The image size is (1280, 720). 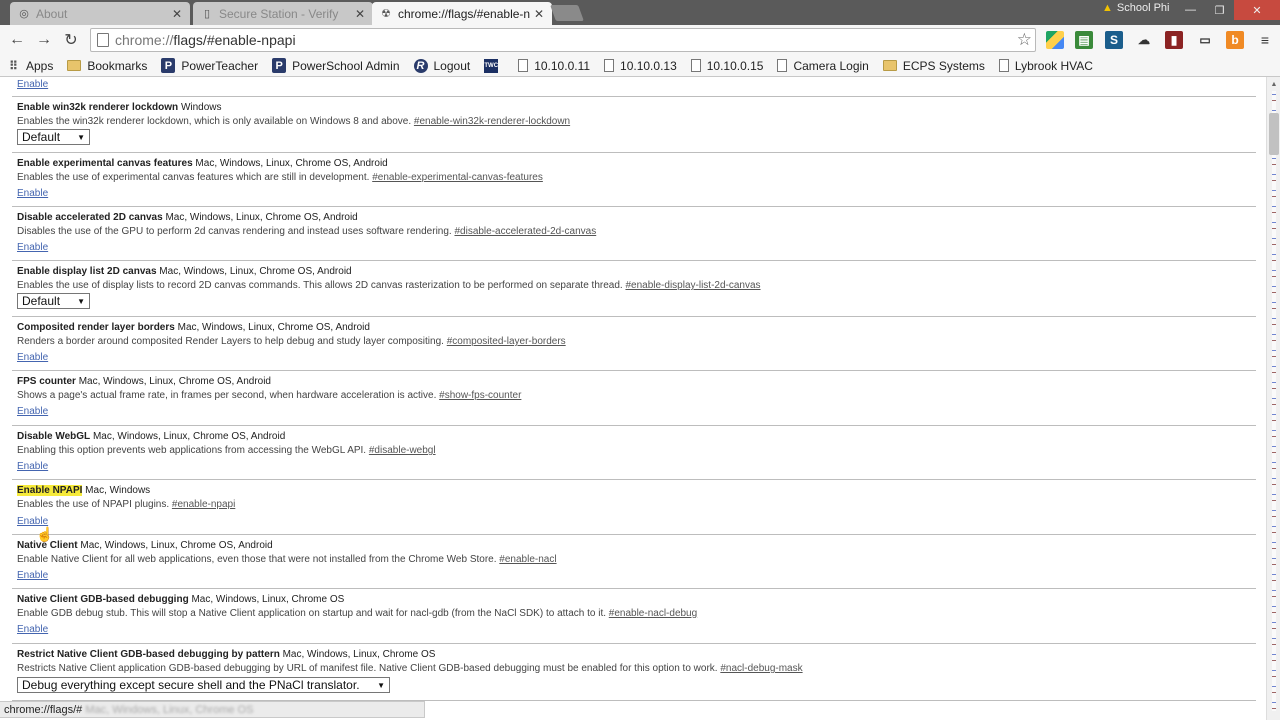 I want to click on s-extension-icon: S, so click(x=1114, y=40).